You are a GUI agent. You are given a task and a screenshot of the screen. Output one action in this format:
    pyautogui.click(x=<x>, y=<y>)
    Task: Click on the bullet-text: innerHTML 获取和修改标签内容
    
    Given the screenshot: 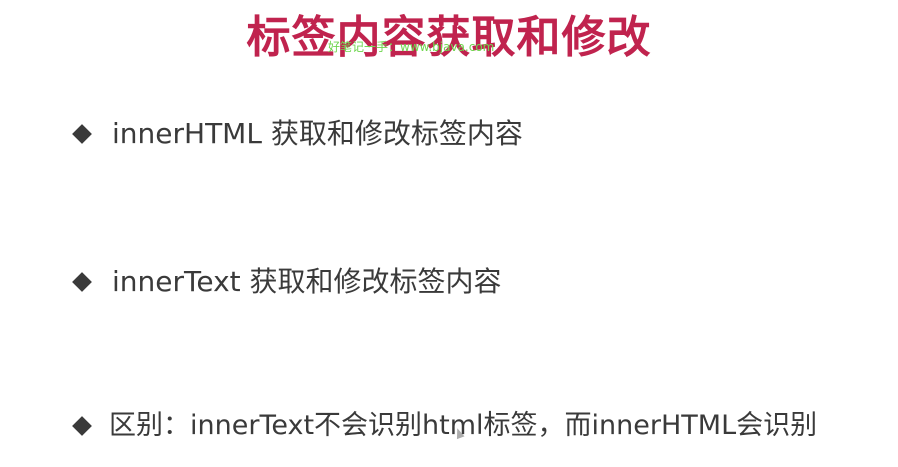 What is the action you would take?
    pyautogui.click(x=317, y=133)
    